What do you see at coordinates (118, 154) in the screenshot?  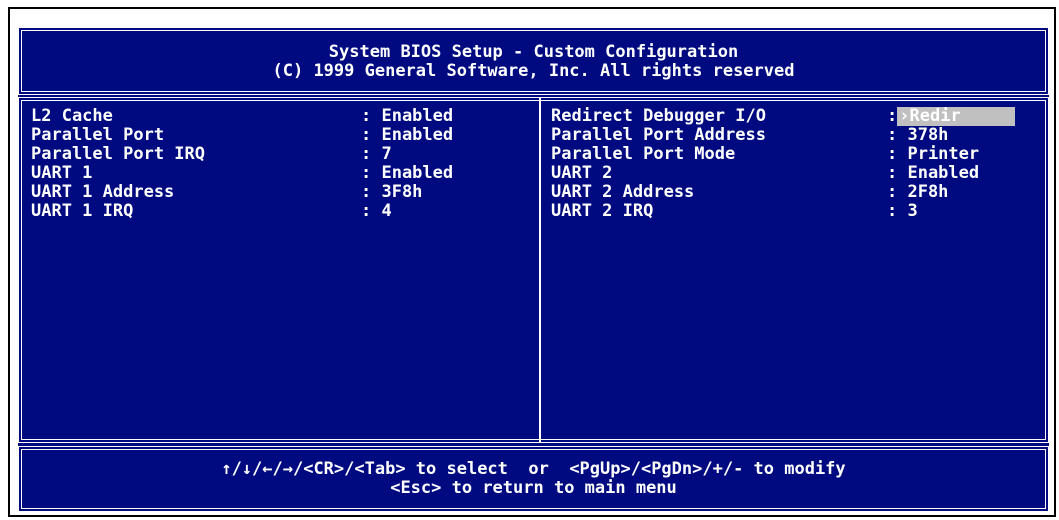 I see `setting-label: Parallel Port IRQ` at bounding box center [118, 154].